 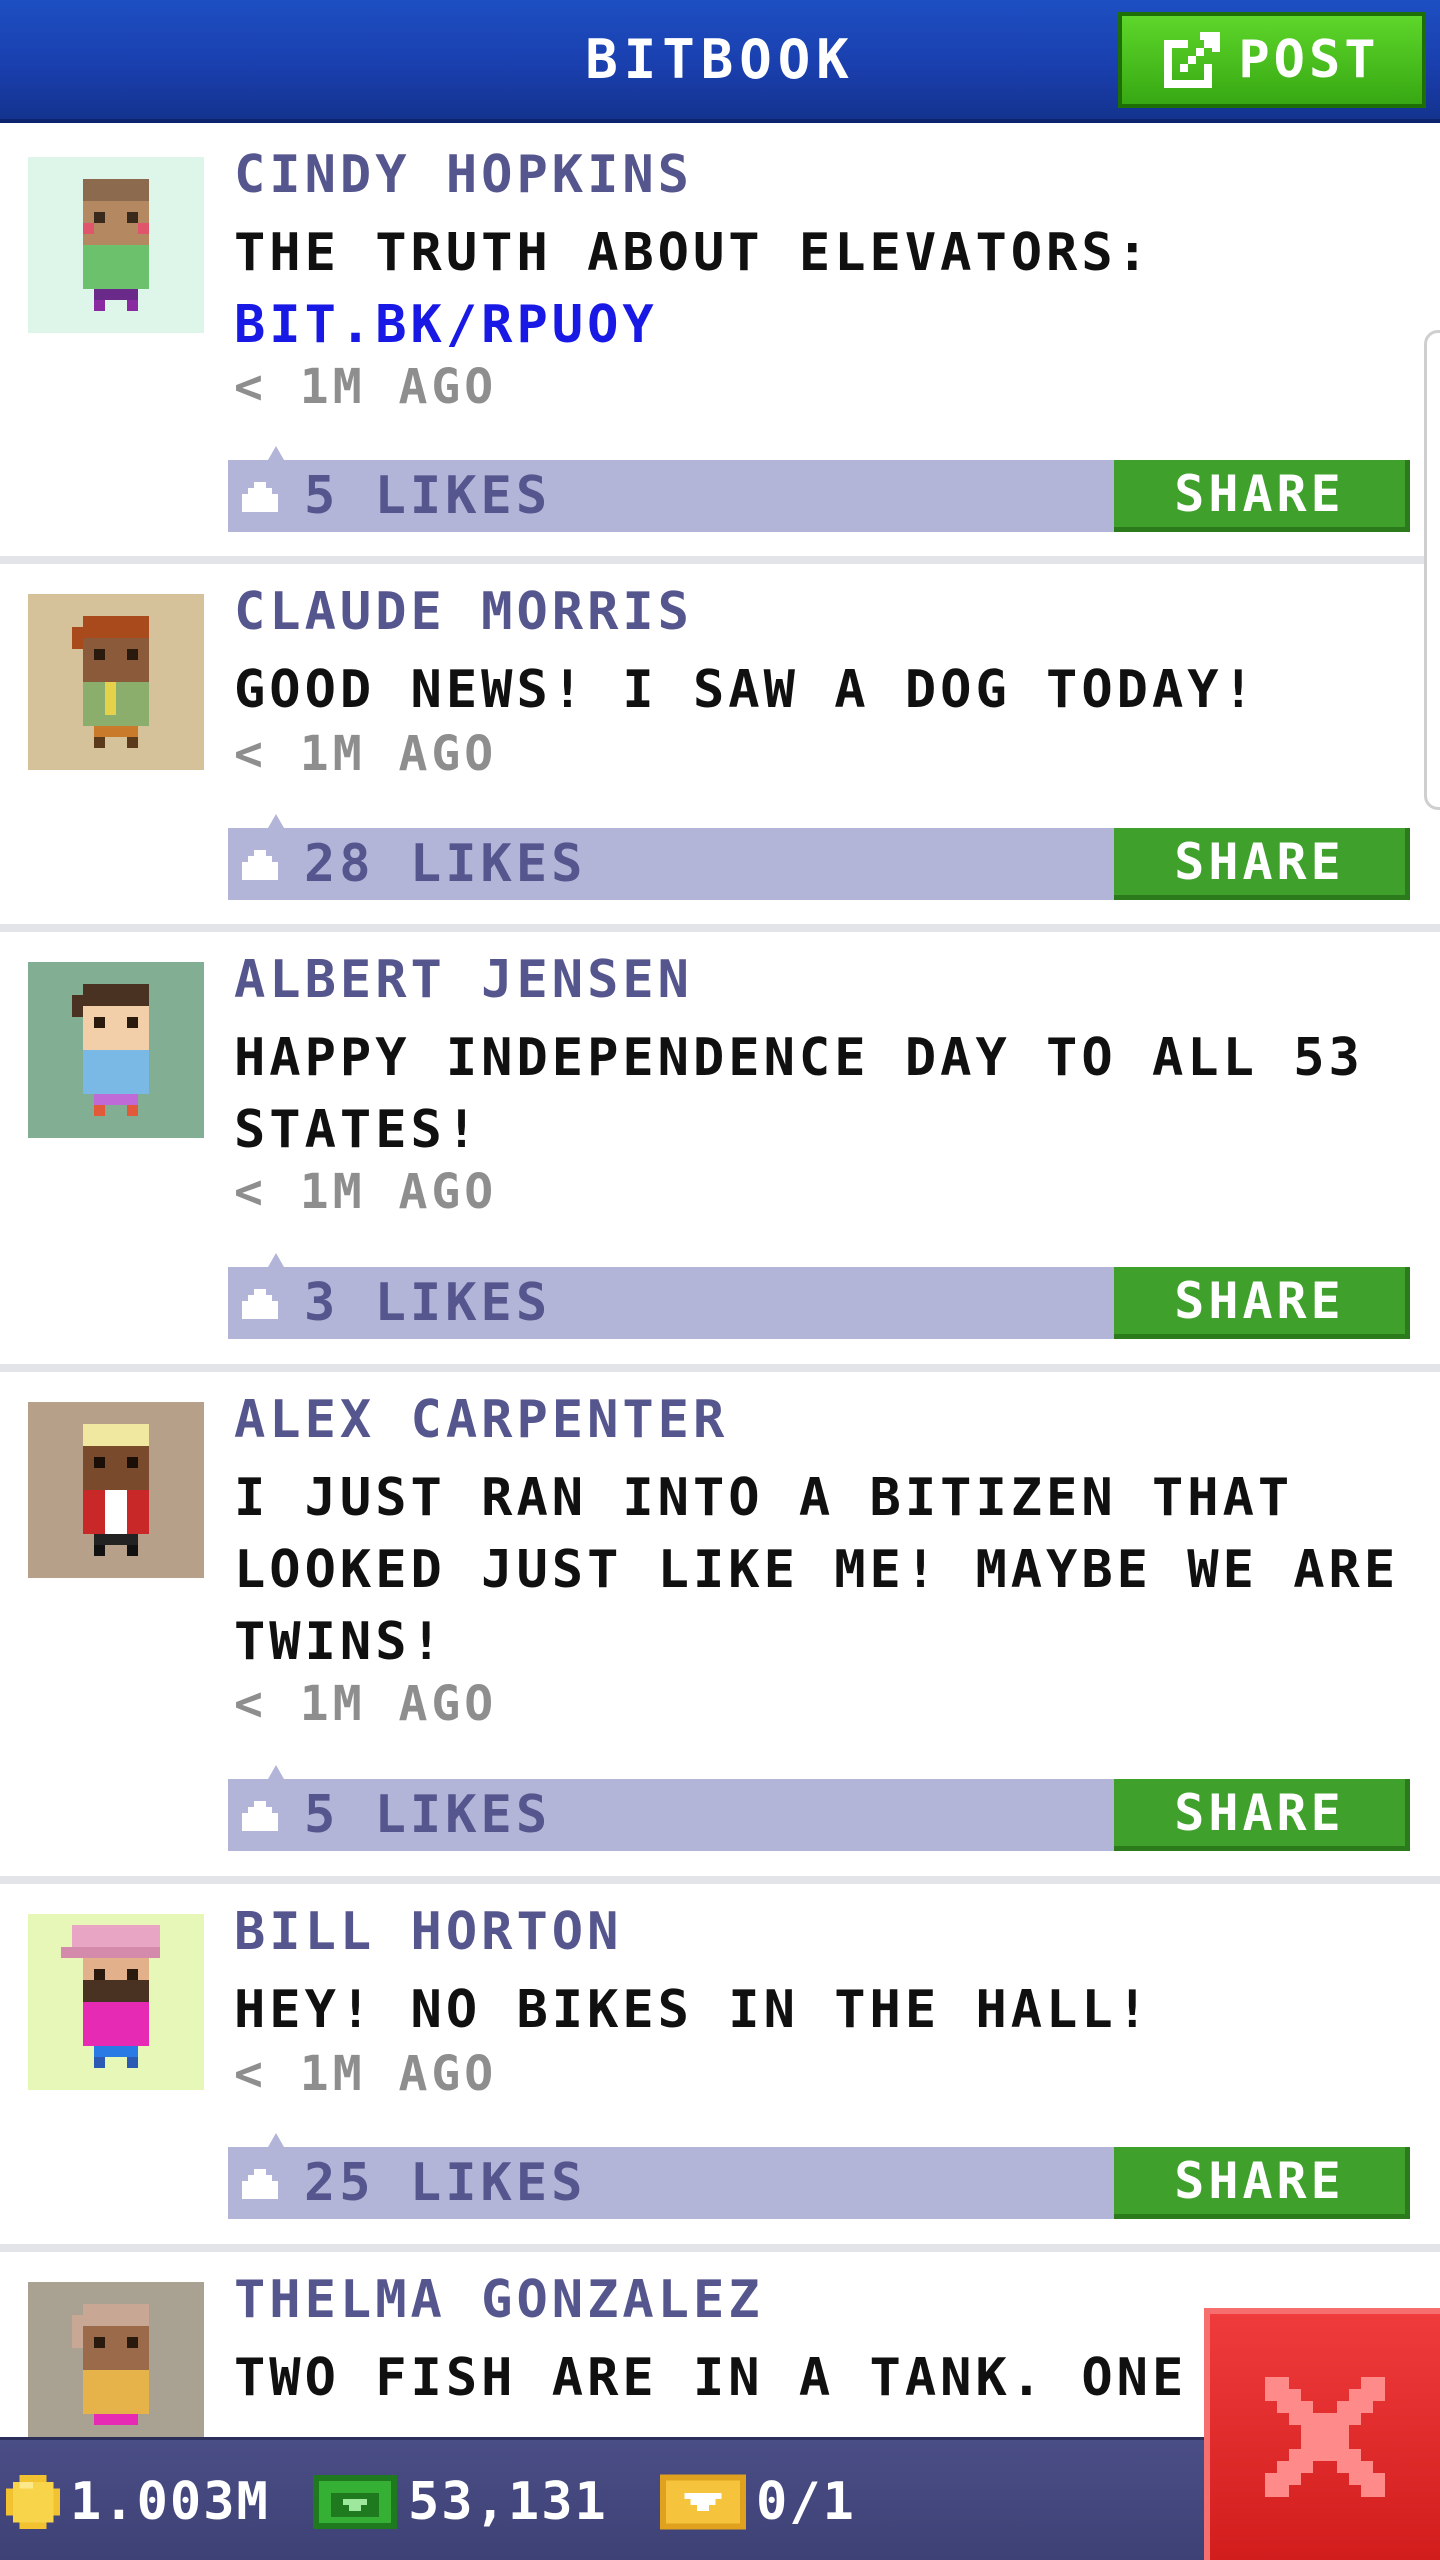 I want to click on post-text: THE TRUTH ABOUT ELEVATORS: BIT.BK/RPUOY, so click(x=824, y=289).